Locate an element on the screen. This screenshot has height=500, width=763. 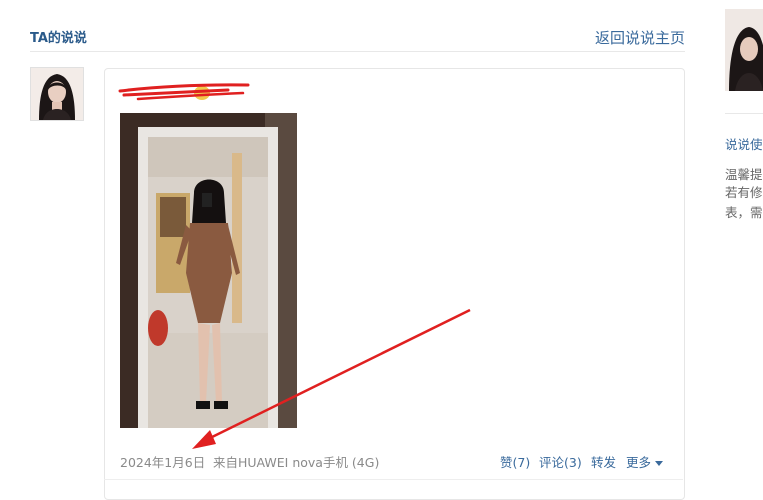
sidebar-text-line: 若有修 is located at coordinates (744, 192).